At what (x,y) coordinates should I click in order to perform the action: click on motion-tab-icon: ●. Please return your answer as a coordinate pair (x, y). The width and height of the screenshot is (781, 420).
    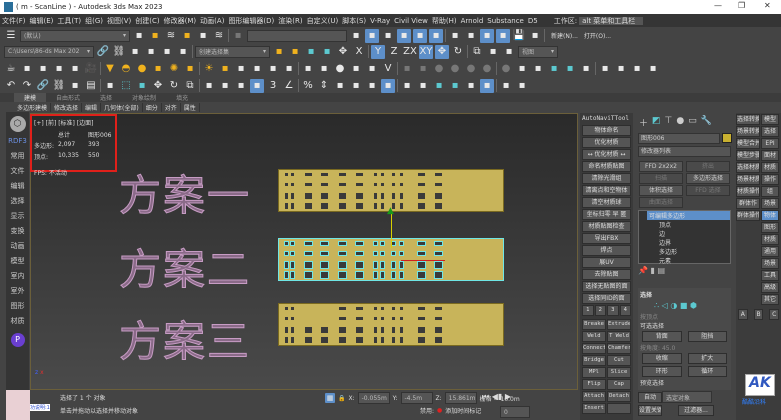
    Looking at the image, I should click on (680, 122).